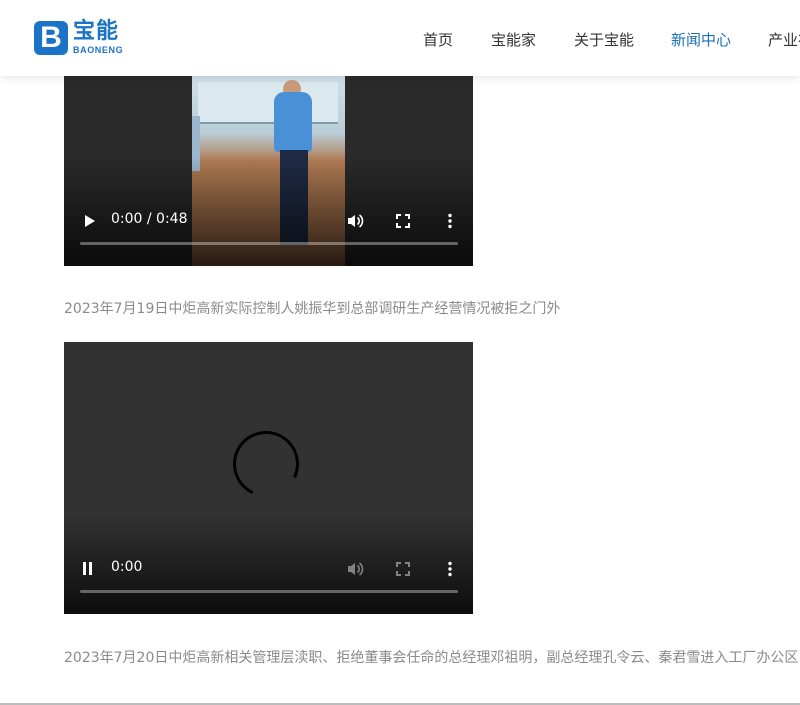  I want to click on video-time: 0:00, so click(127, 567).